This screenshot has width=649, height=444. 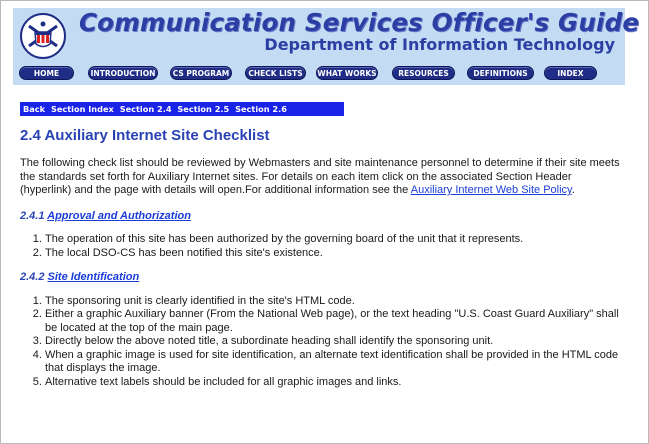 I want to click on policy-link: Auxiliary Internet Web Site Policy, so click(x=491, y=190).